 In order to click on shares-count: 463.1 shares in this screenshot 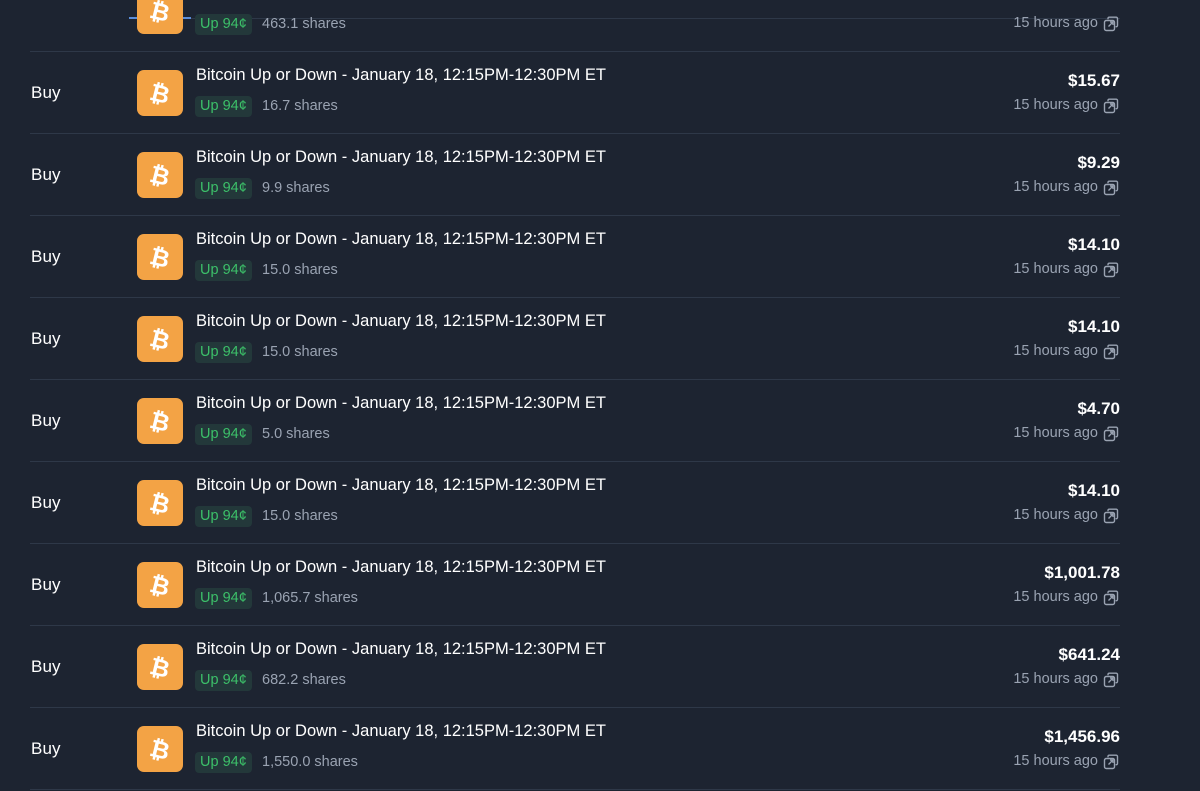, I will do `click(304, 24)`.